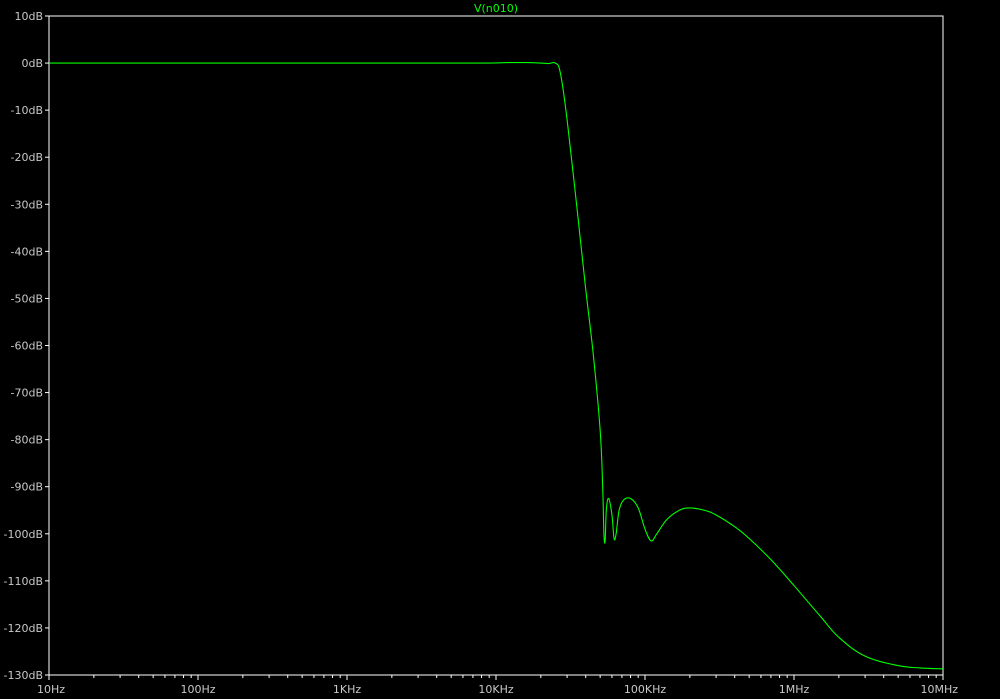 This screenshot has height=699, width=1000. Describe the element at coordinates (347, 689) in the screenshot. I see `x-tick-label: 1KHz` at that location.